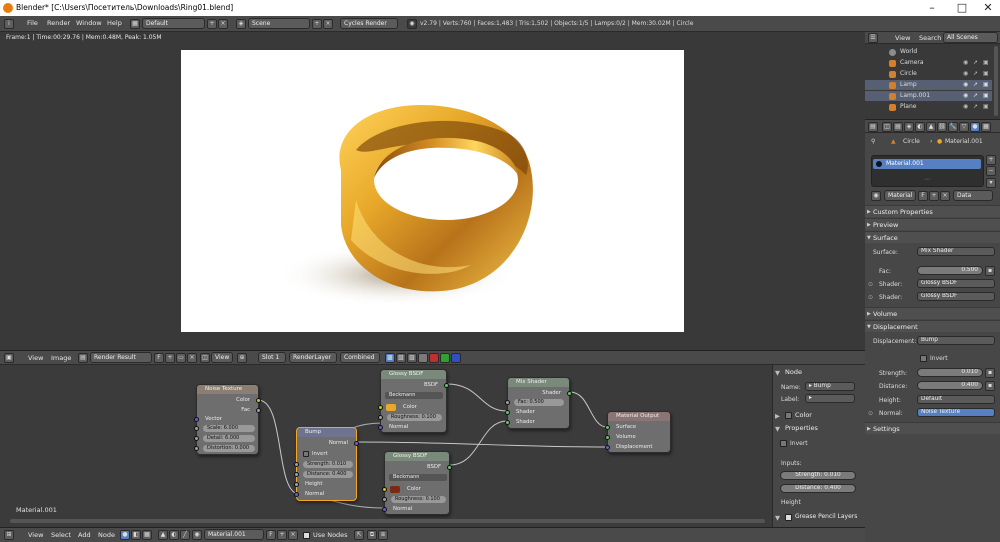  What do you see at coordinates (293, 535) in the screenshot?
I see `material-unlink-button: ×` at bounding box center [293, 535].